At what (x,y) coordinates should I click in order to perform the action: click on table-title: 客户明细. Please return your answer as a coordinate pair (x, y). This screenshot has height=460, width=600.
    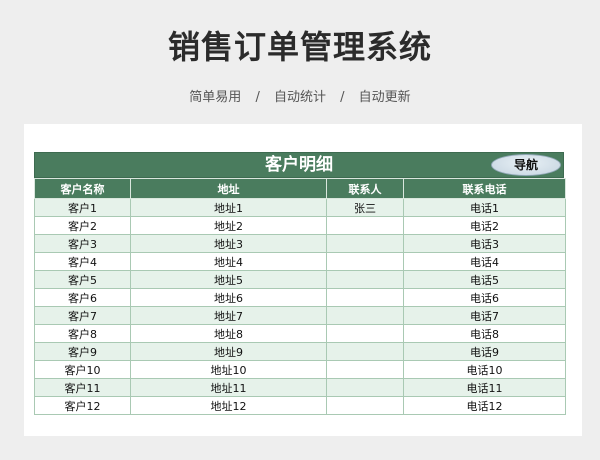
    Looking at the image, I should click on (299, 165).